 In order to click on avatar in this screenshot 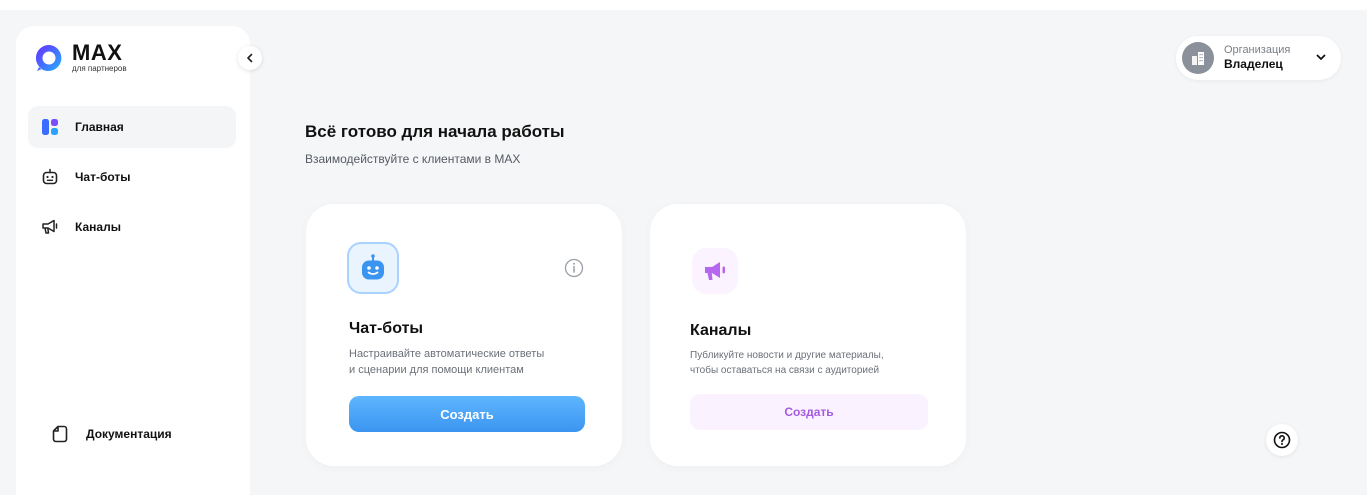, I will do `click(1198, 58)`.